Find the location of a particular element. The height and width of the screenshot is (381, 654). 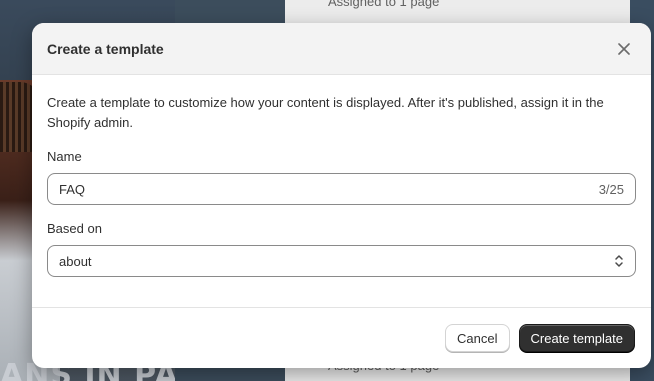

close-icon is located at coordinates (624, 48).